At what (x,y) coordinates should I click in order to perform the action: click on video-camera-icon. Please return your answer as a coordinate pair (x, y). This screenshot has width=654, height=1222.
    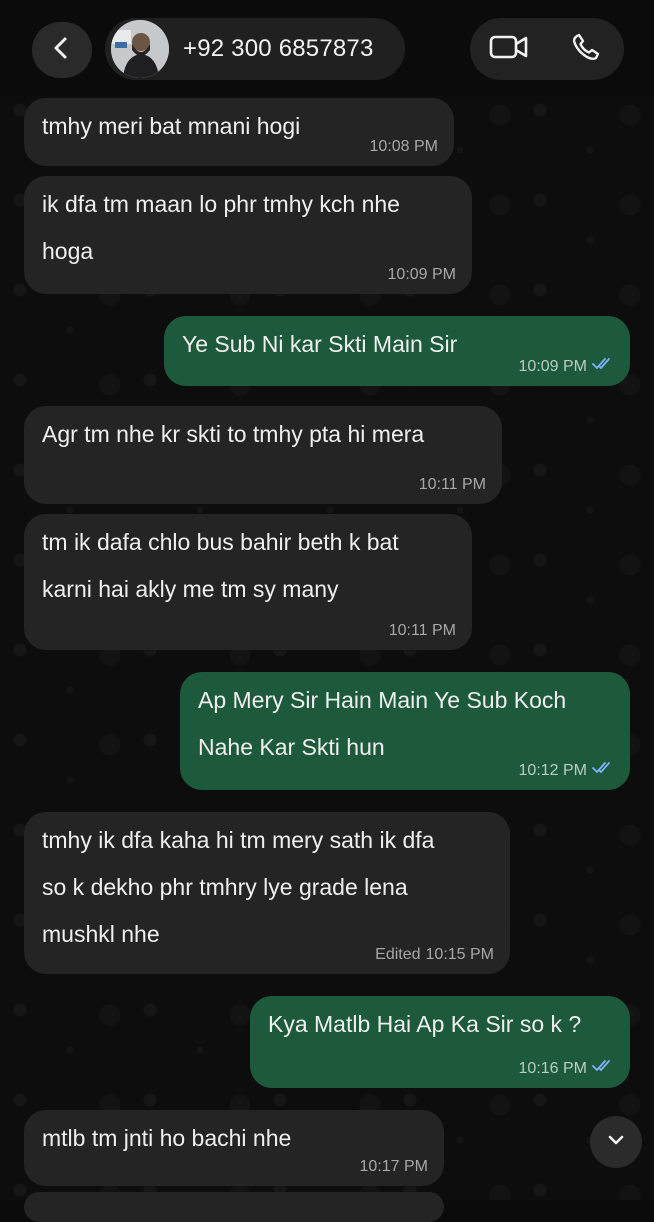
    Looking at the image, I should click on (509, 49).